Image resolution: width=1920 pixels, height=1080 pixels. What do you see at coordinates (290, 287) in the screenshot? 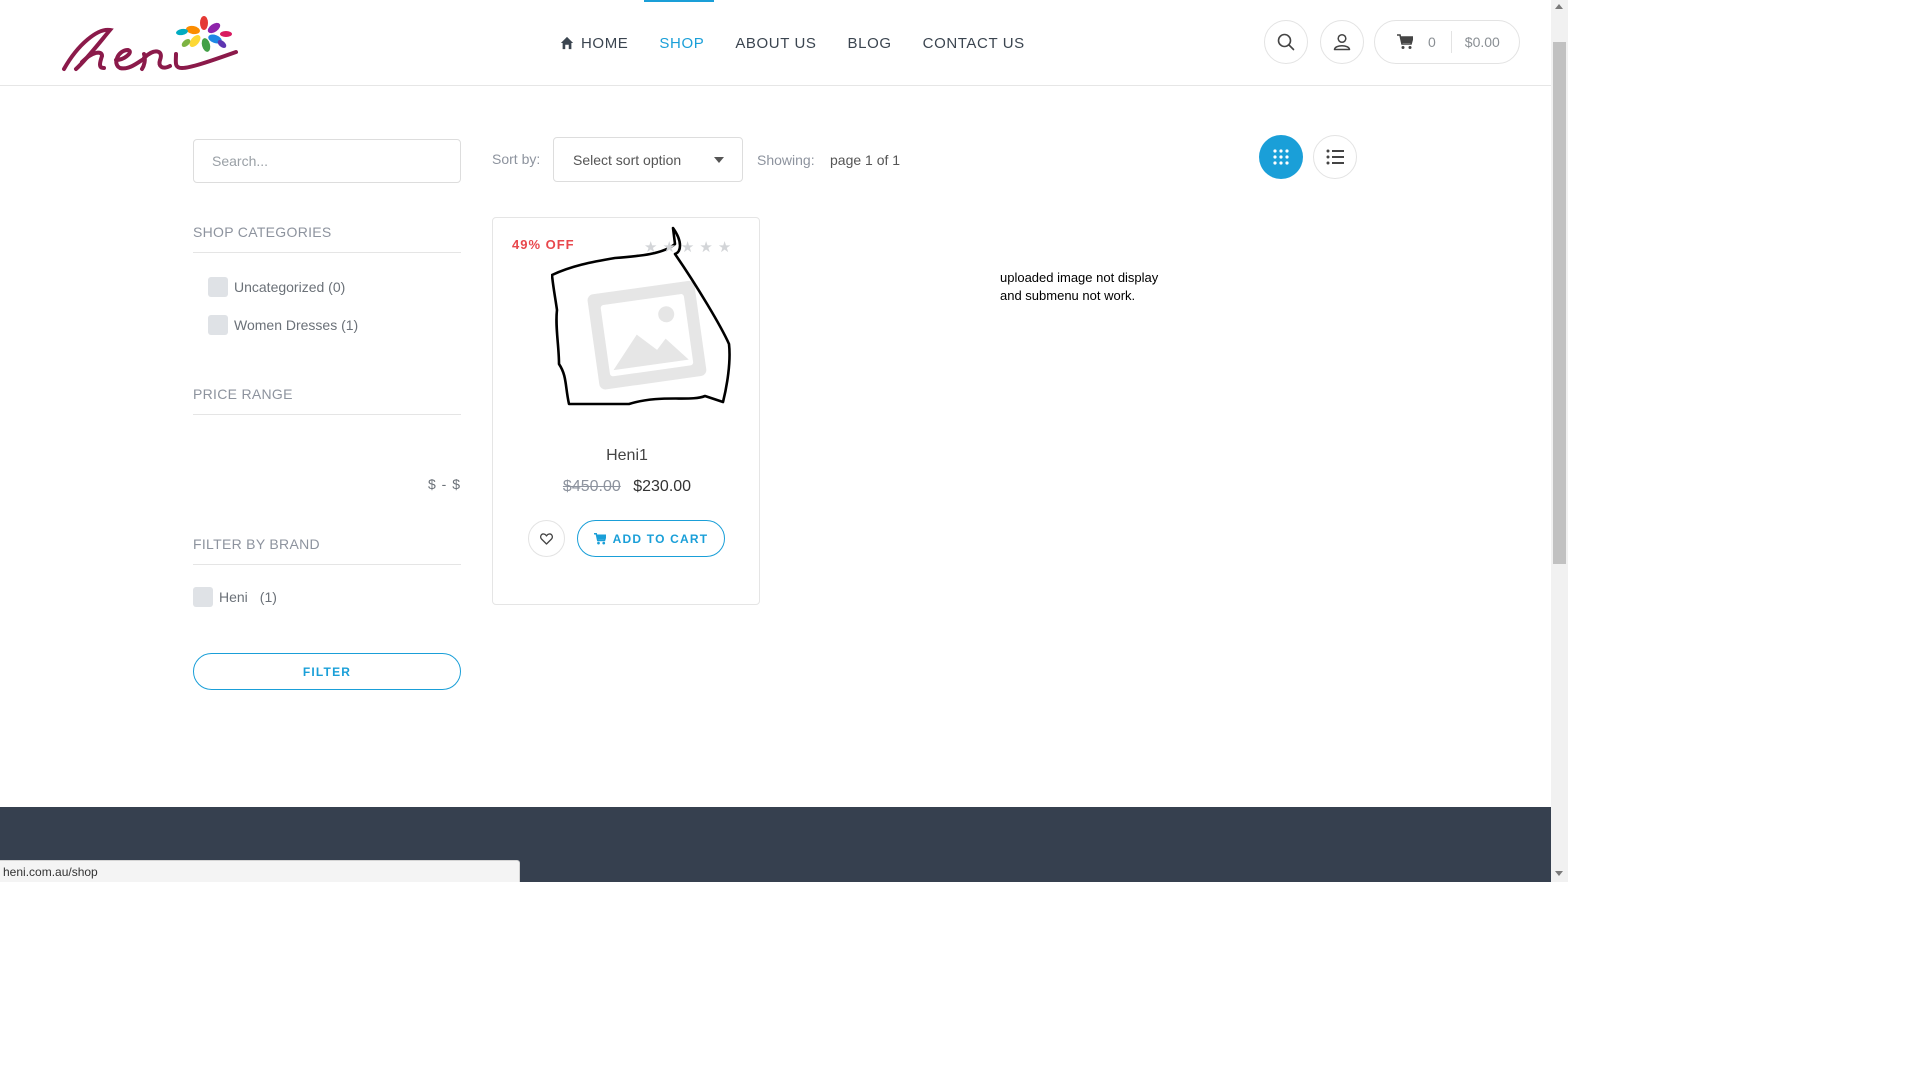
I see `category-label: Uncategorized (0)` at bounding box center [290, 287].